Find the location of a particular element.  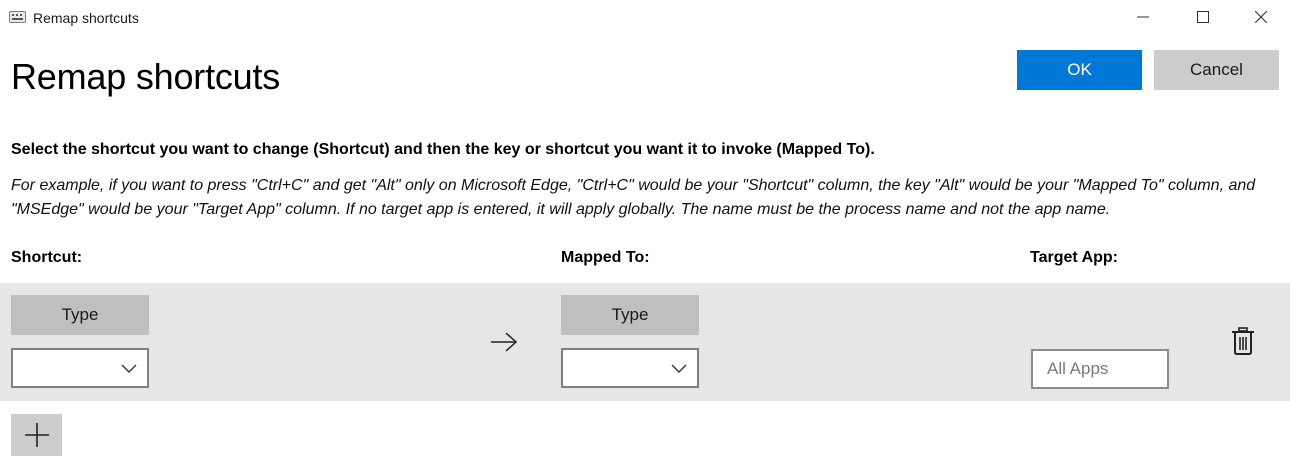

mapped-key-dropdown is located at coordinates (630, 368).